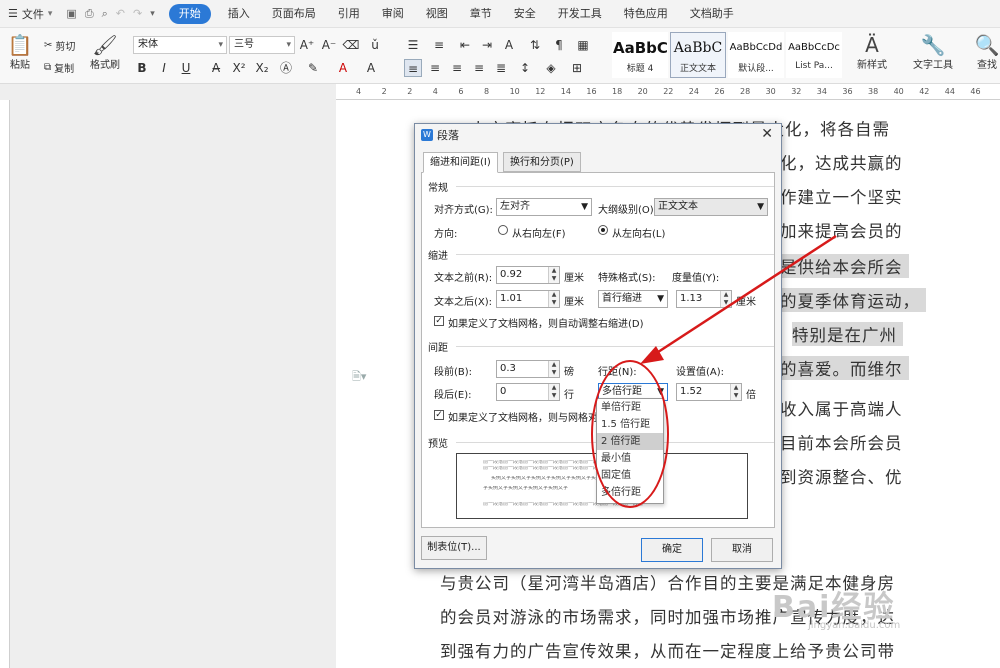  What do you see at coordinates (854, 625) in the screenshot?
I see `watermark-url: jingyan.baidu.com` at bounding box center [854, 625].